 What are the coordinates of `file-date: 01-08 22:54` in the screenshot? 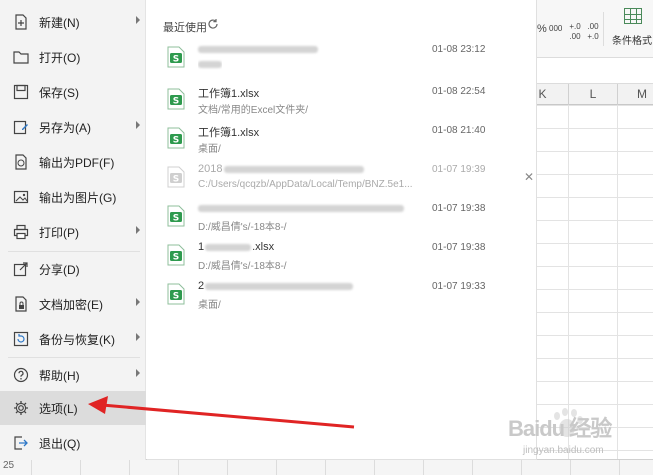 It's located at (459, 91).